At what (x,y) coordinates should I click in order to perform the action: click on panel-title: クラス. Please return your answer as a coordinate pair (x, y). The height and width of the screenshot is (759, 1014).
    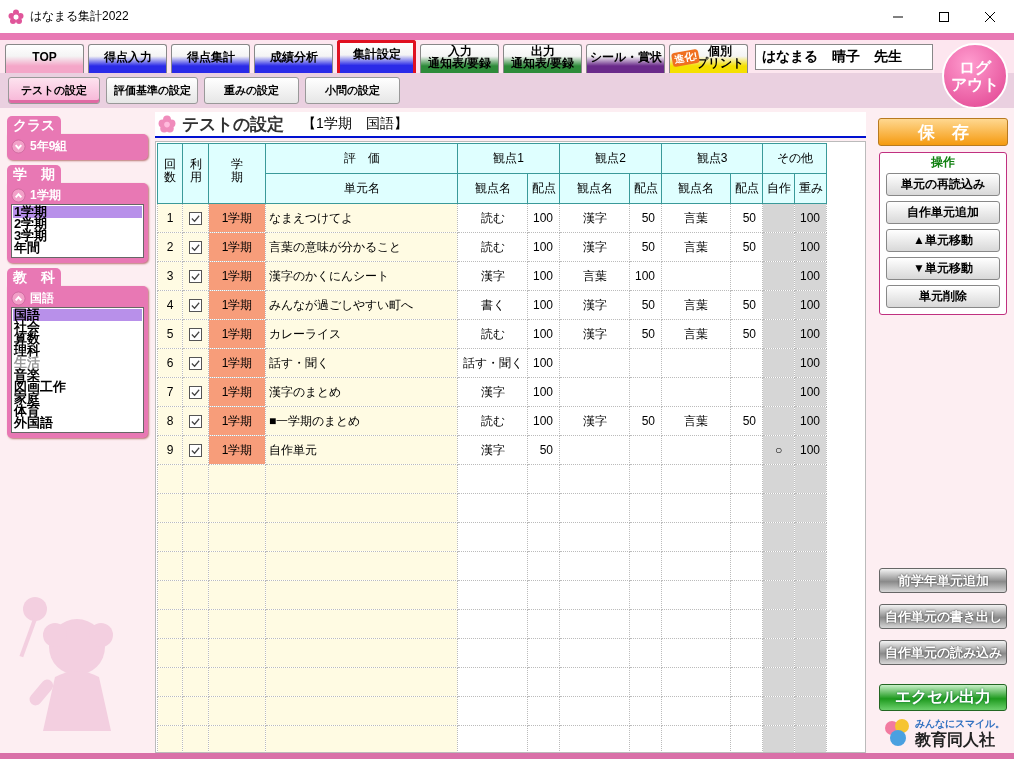
    Looking at the image, I should click on (34, 125).